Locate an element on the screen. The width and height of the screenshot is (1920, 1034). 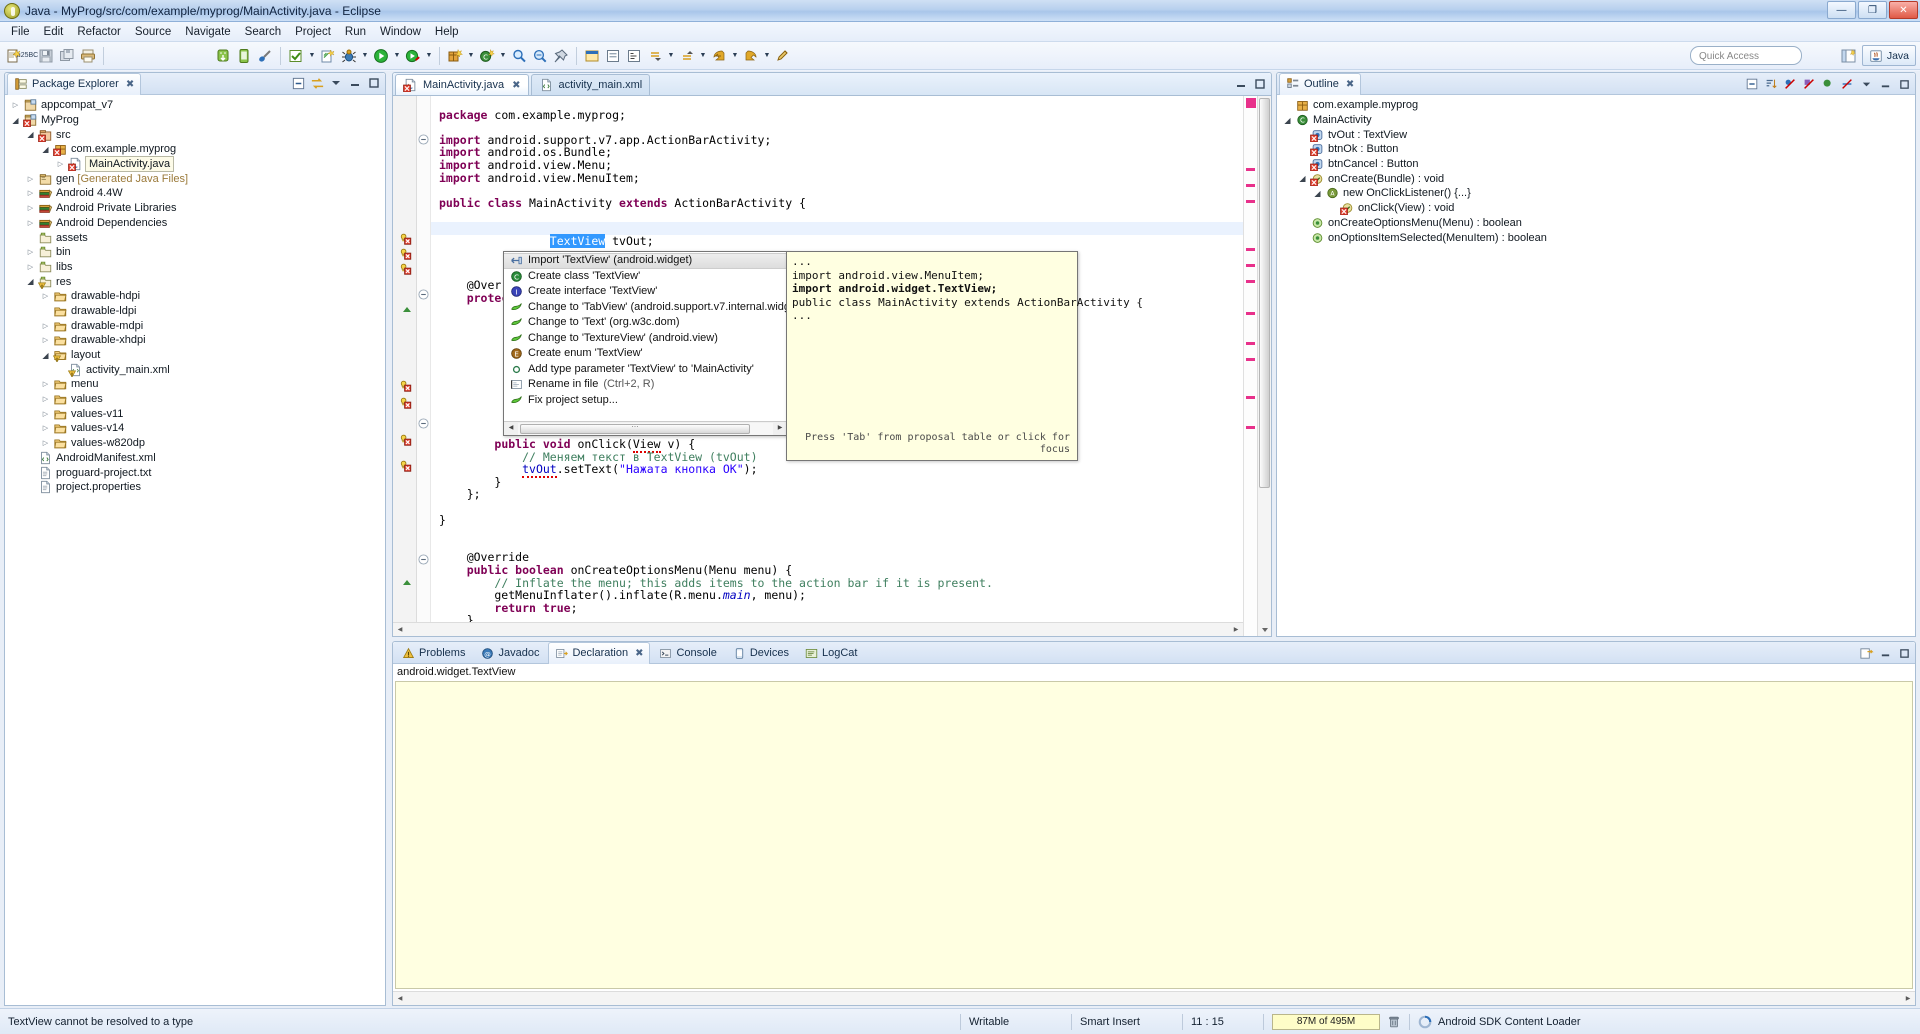
last-edit-location-icon is located at coordinates (783, 56).